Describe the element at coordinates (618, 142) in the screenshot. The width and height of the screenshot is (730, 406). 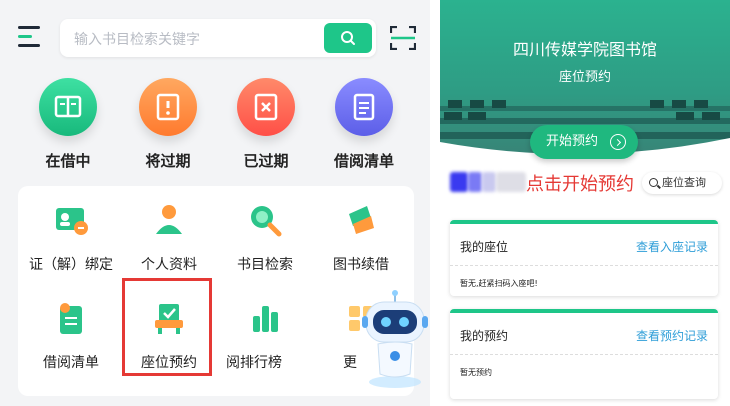
I see `arrow-right-icon` at that location.